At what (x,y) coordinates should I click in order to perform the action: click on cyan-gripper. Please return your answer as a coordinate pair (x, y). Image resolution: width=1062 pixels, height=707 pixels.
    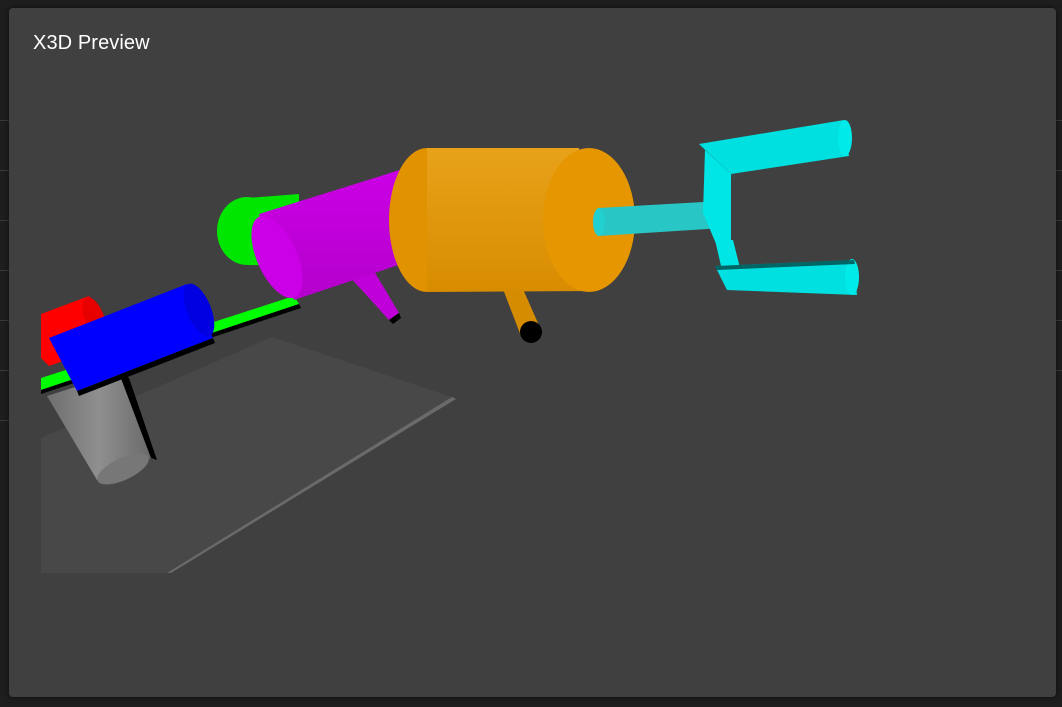
    Looking at the image, I should click on (779, 207).